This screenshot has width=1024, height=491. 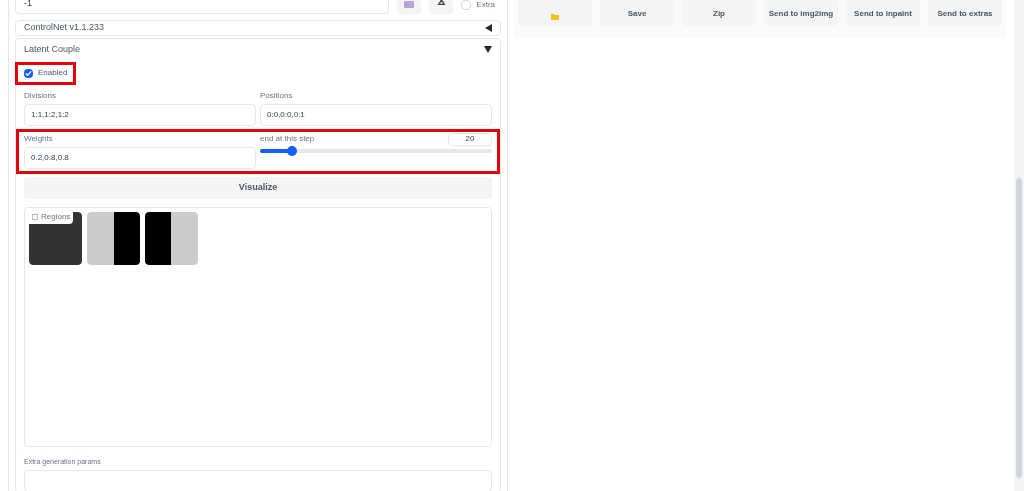 What do you see at coordinates (202, 7) in the screenshot?
I see `seed-field: -1` at bounding box center [202, 7].